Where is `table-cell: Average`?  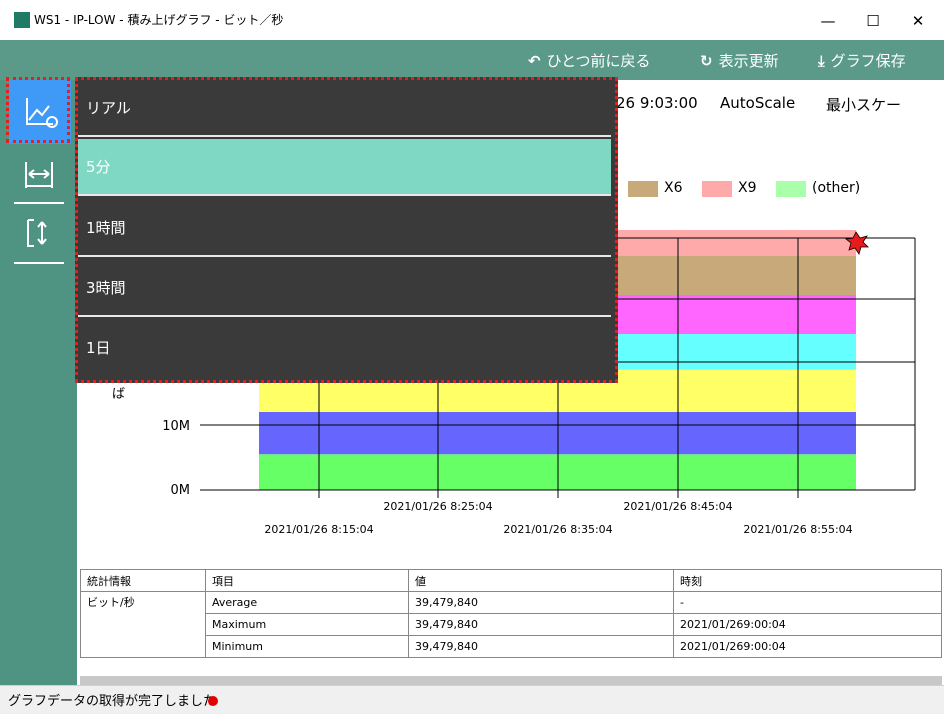
table-cell: Average is located at coordinates (307, 602).